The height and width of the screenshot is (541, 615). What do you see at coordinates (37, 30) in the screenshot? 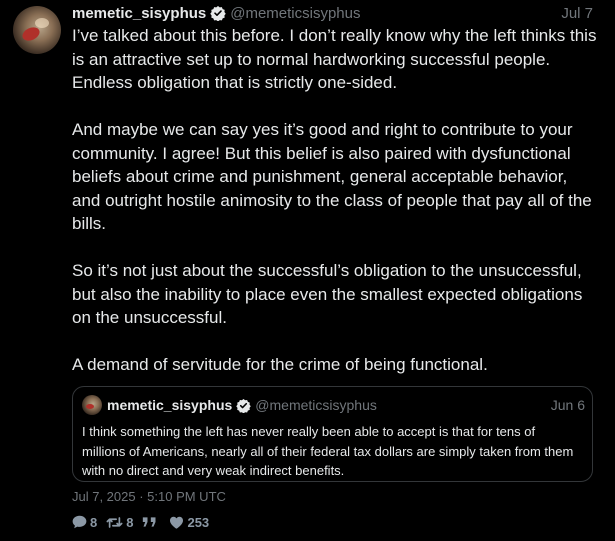
I see `author-avatar` at bounding box center [37, 30].